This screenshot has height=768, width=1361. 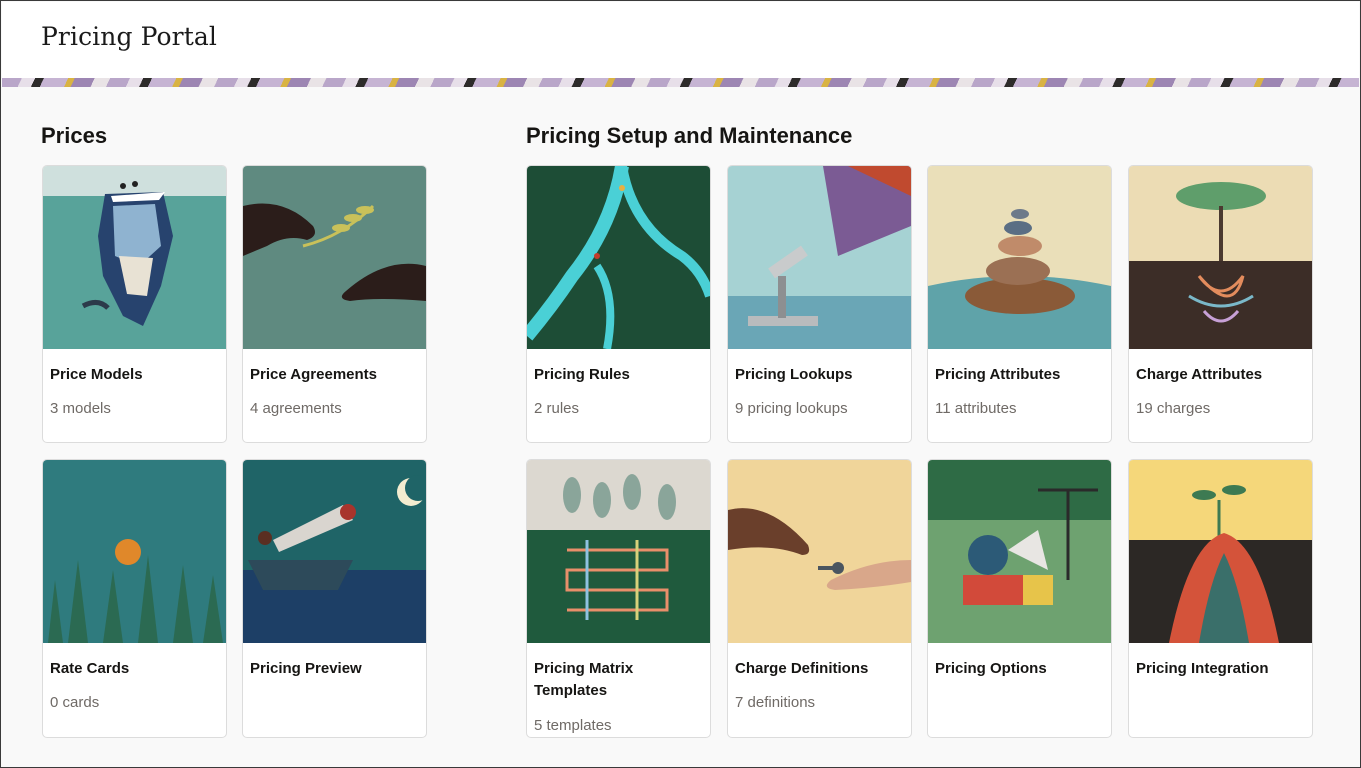 I want to click on card-rate-cards: Rate Cards 0 cards, so click(x=134, y=598).